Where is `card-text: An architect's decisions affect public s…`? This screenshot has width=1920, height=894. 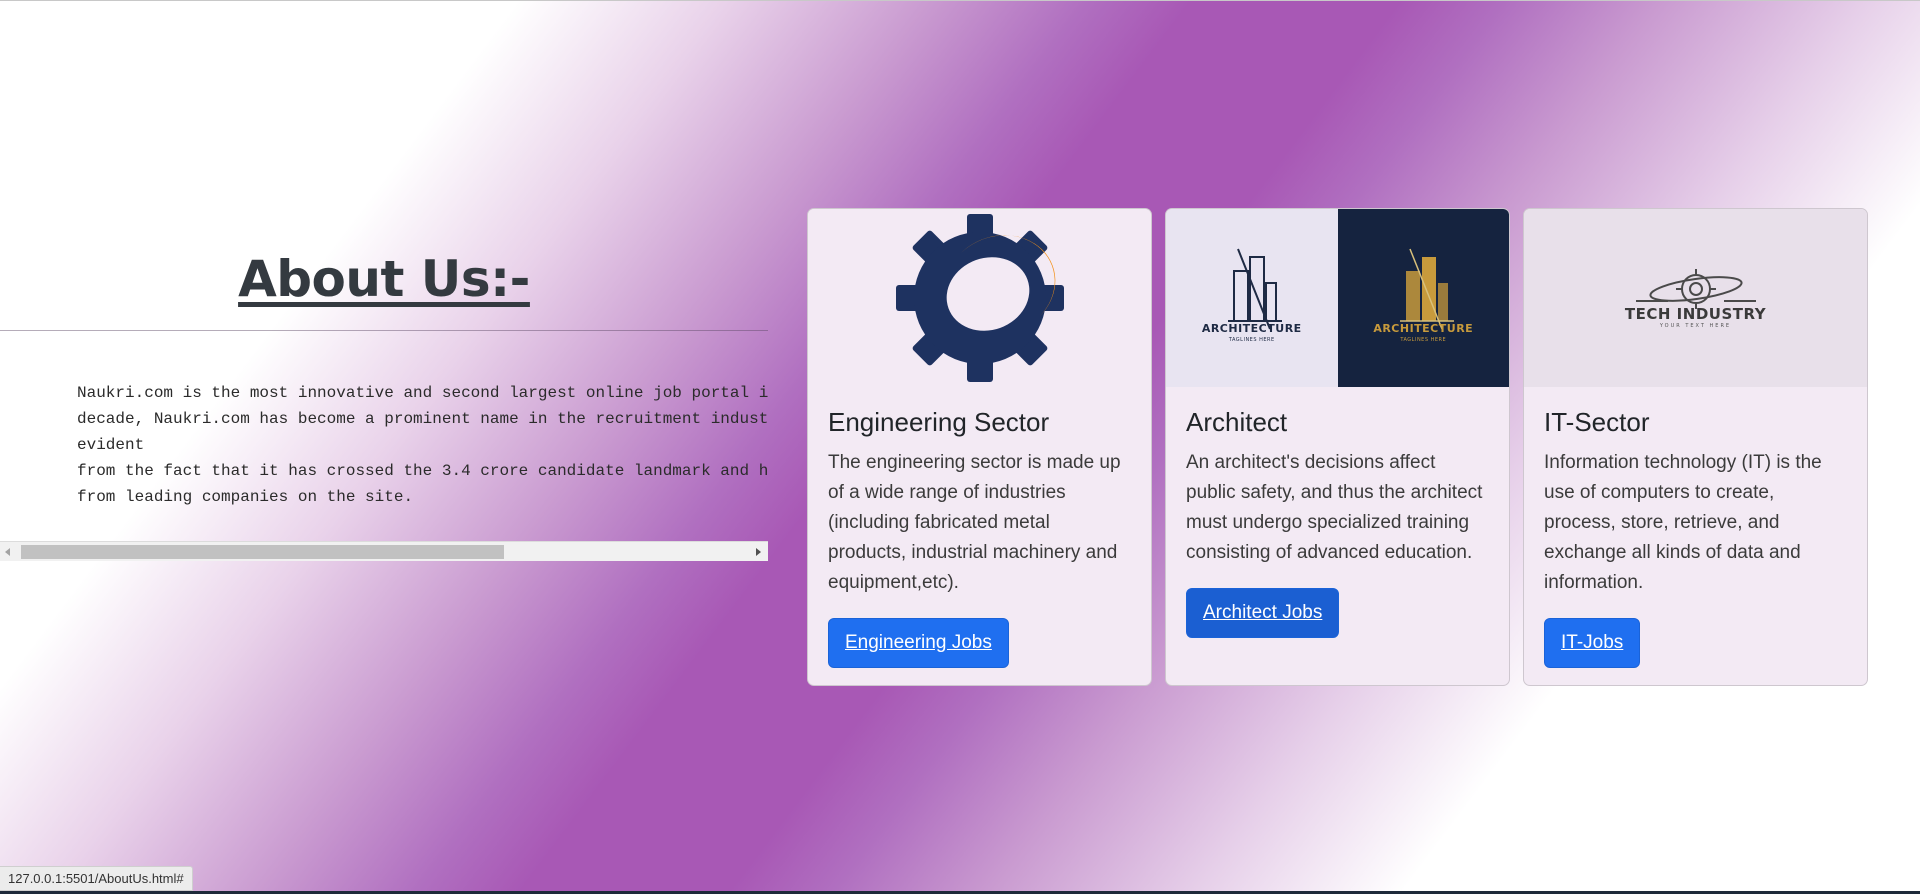
card-text: An architect's decisions affect public s… is located at coordinates (1334, 507).